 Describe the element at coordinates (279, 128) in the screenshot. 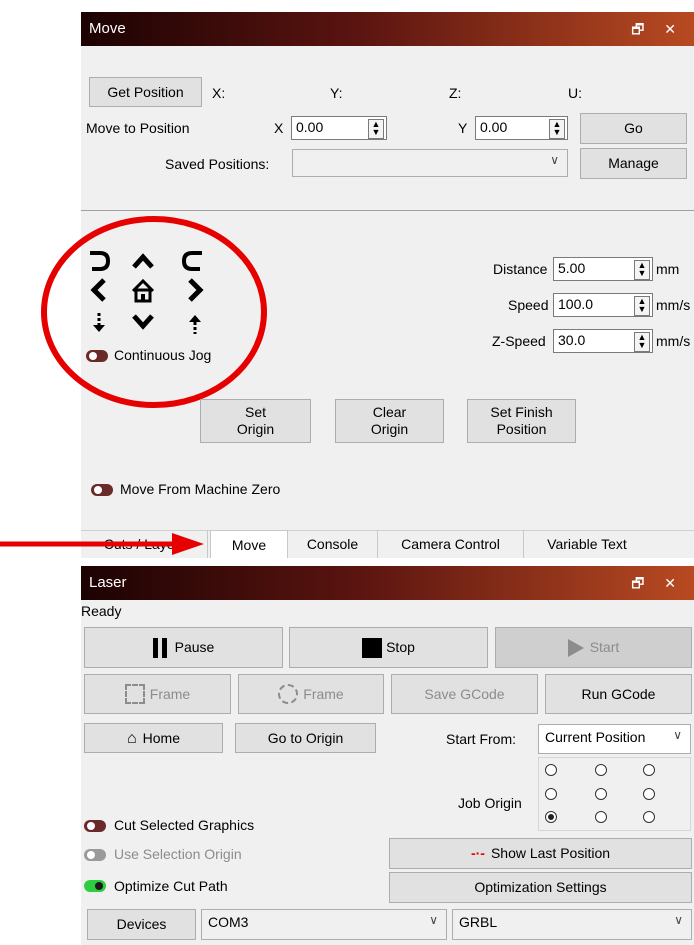

I see `move-x-label: X` at that location.